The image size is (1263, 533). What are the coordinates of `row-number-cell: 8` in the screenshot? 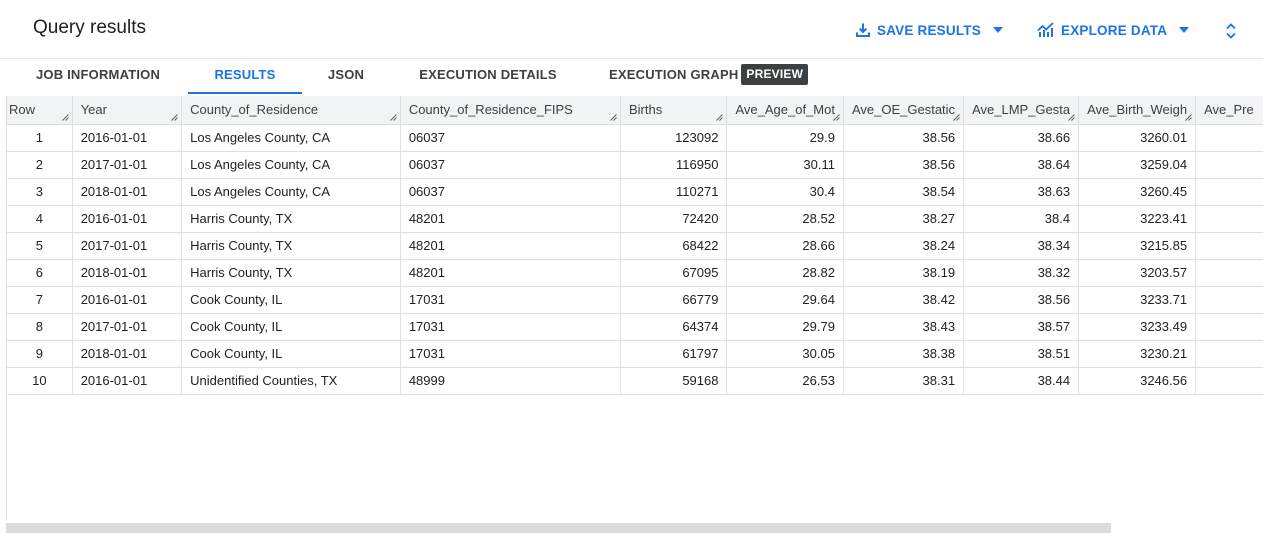 It's located at (40, 327).